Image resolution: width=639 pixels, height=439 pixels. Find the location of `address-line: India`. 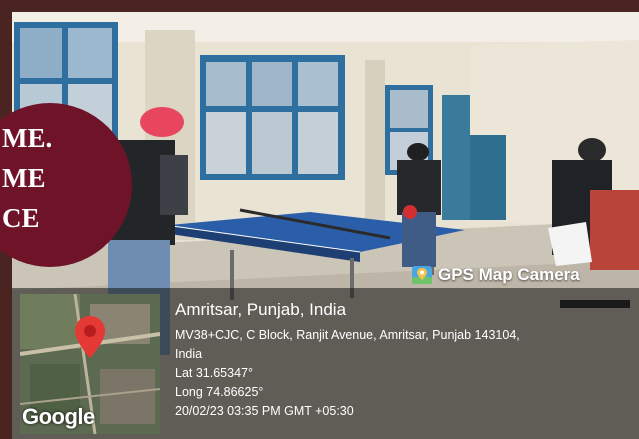

address-line: India is located at coordinates (189, 354).